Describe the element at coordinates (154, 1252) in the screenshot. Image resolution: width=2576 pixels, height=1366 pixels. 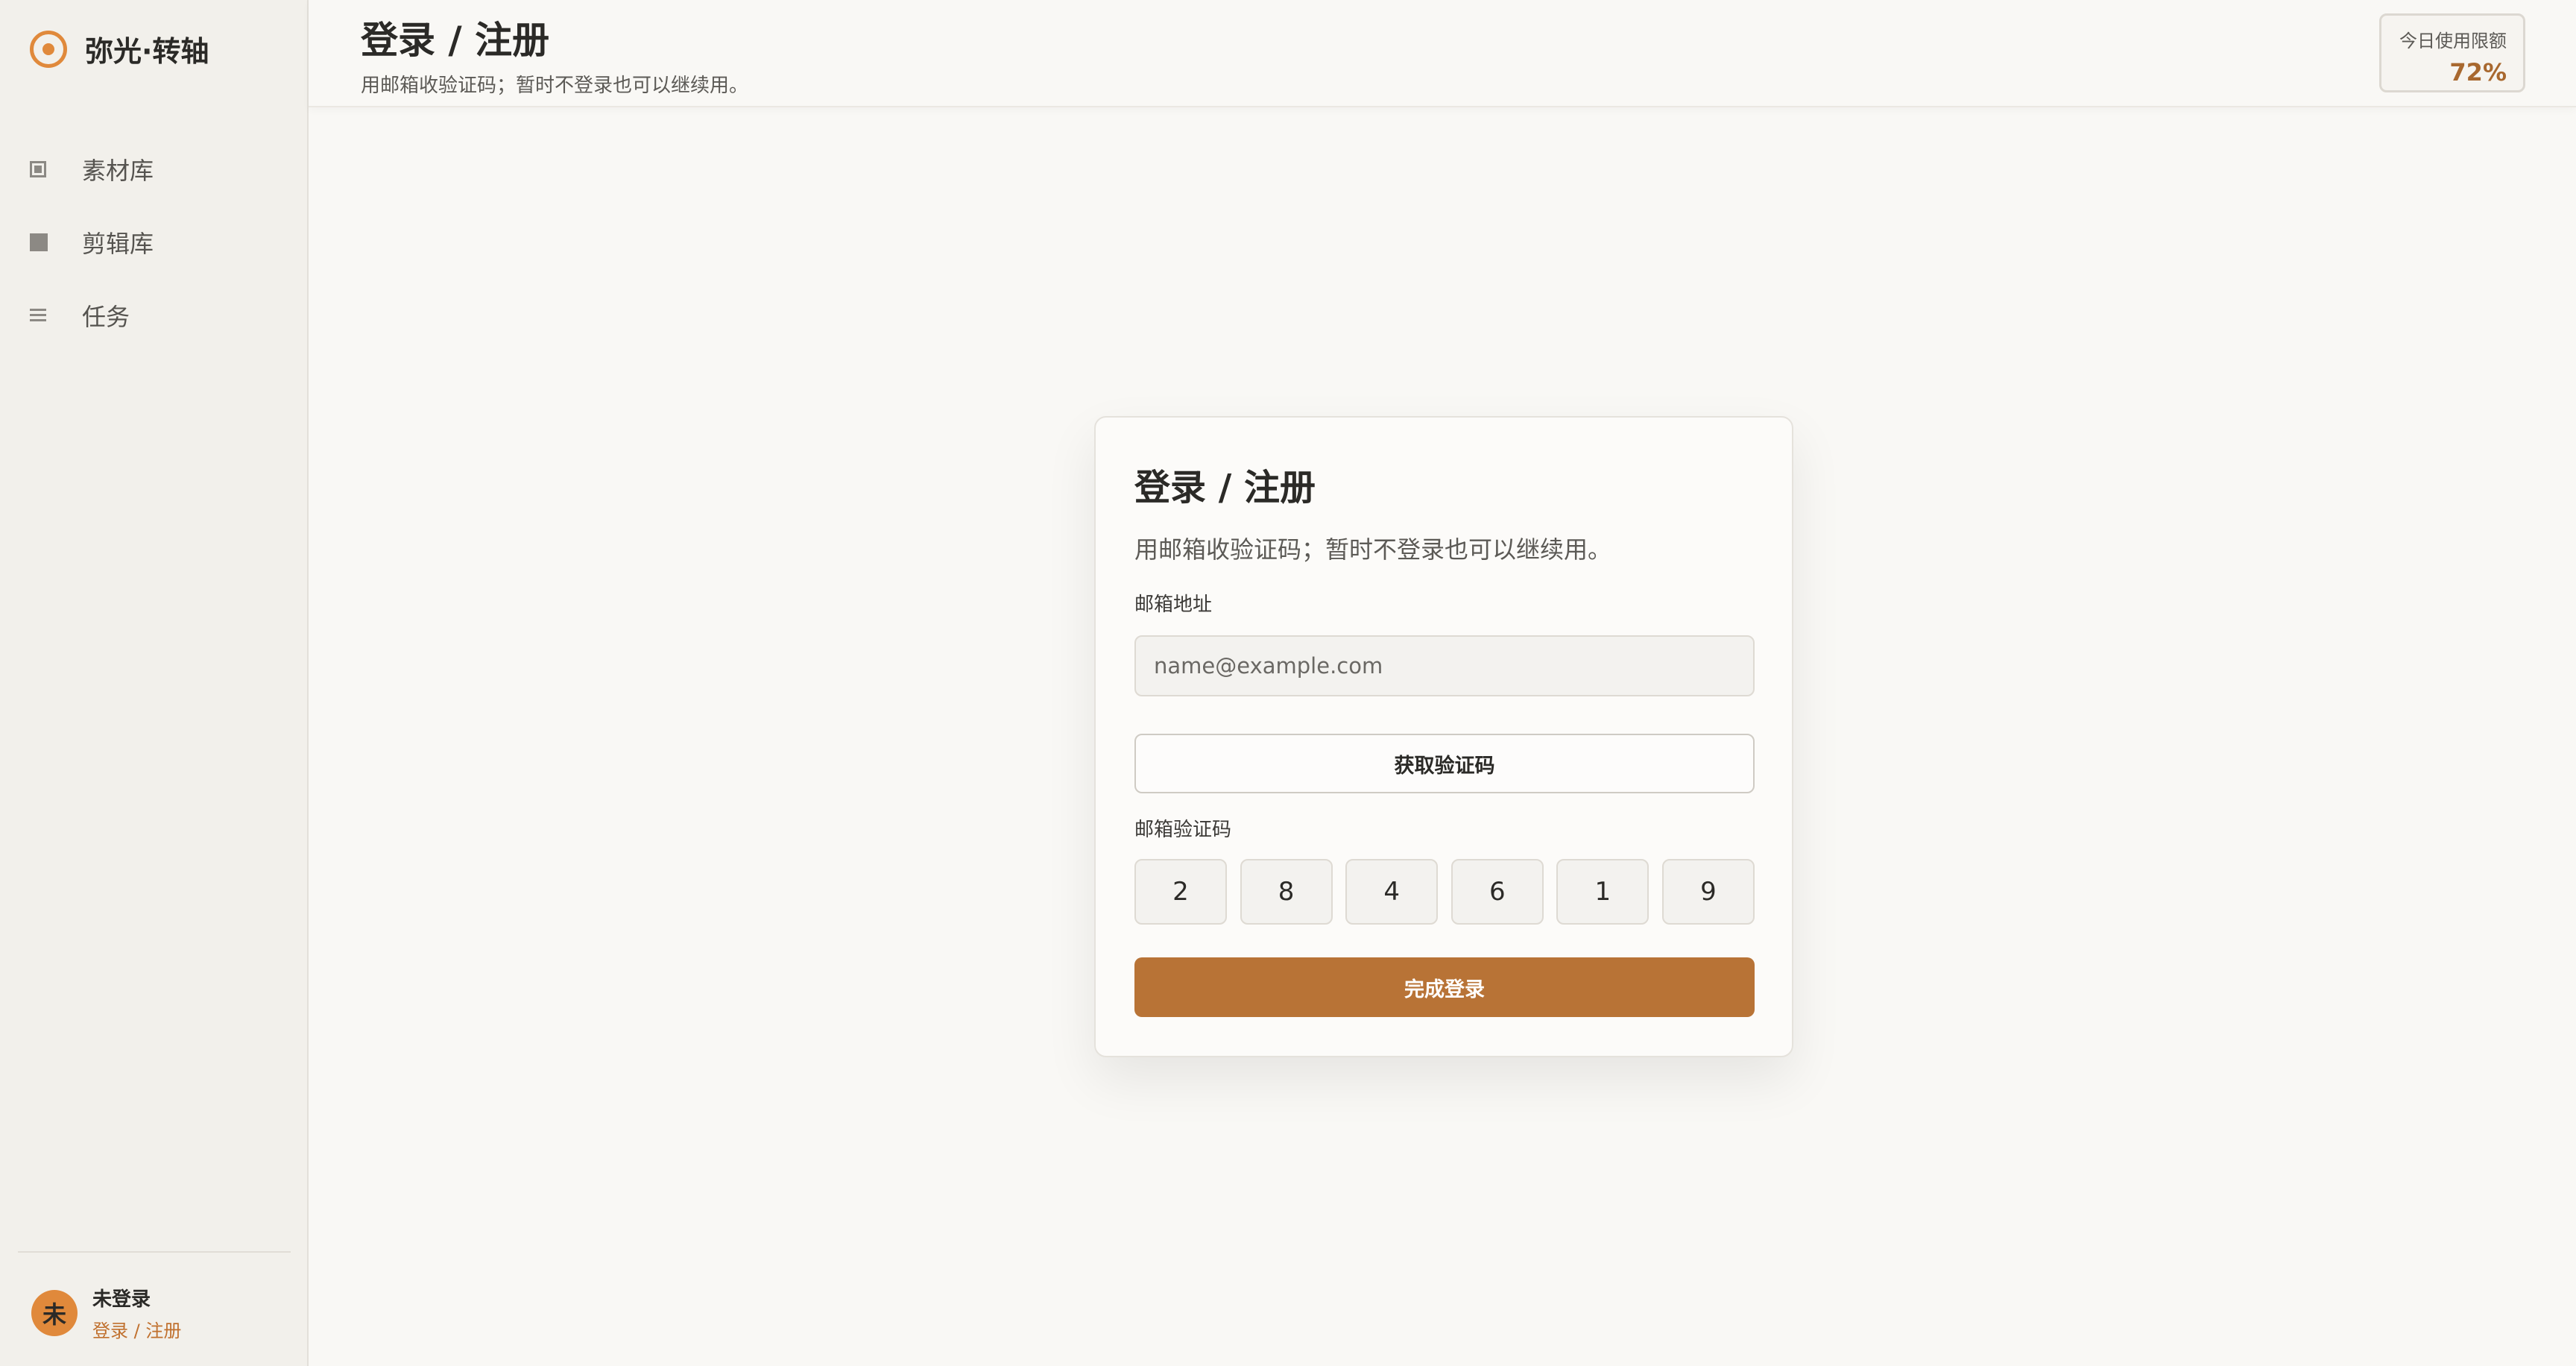
I see `sidebar-divider` at that location.